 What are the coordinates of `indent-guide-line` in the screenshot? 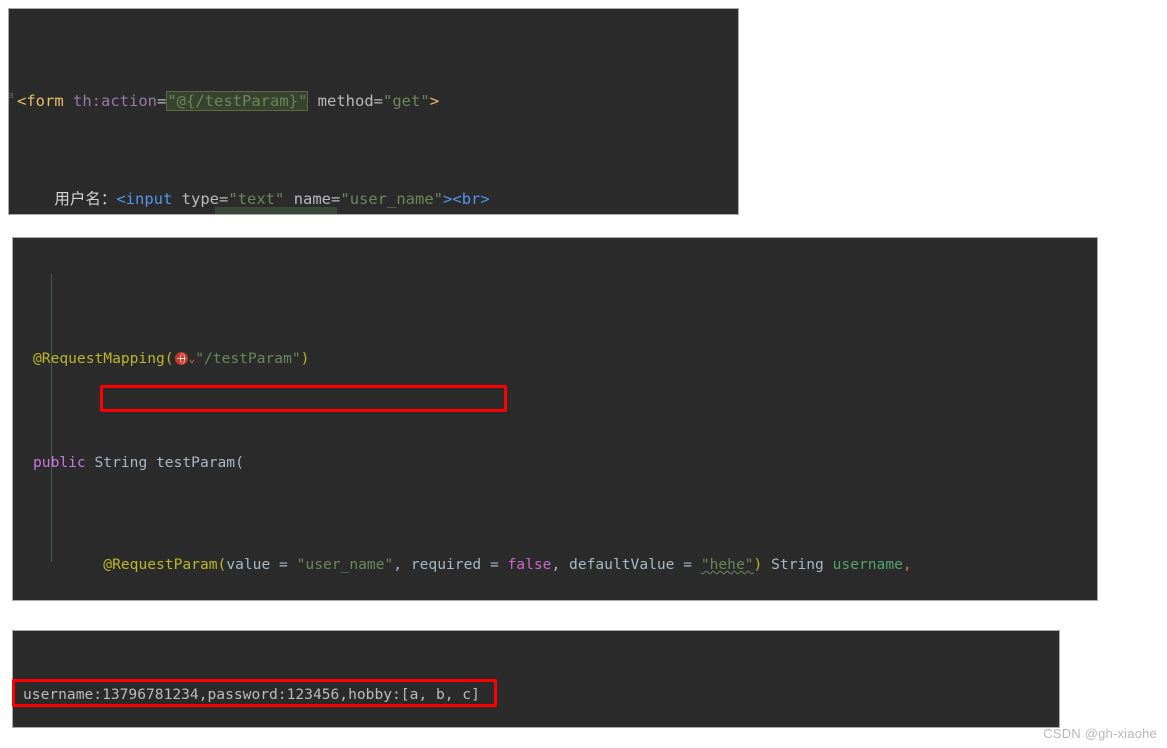 It's located at (51, 418).